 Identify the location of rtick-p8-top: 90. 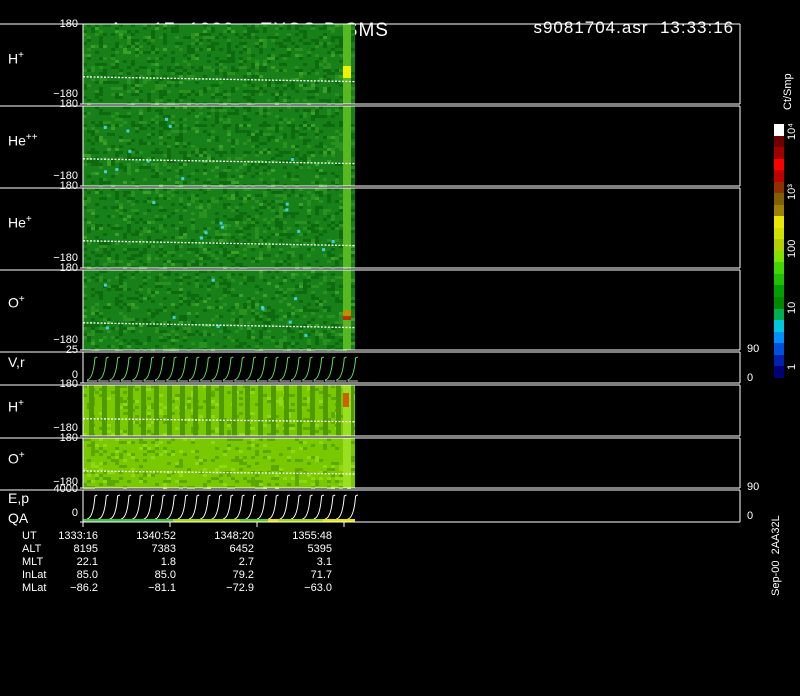
(753, 487).